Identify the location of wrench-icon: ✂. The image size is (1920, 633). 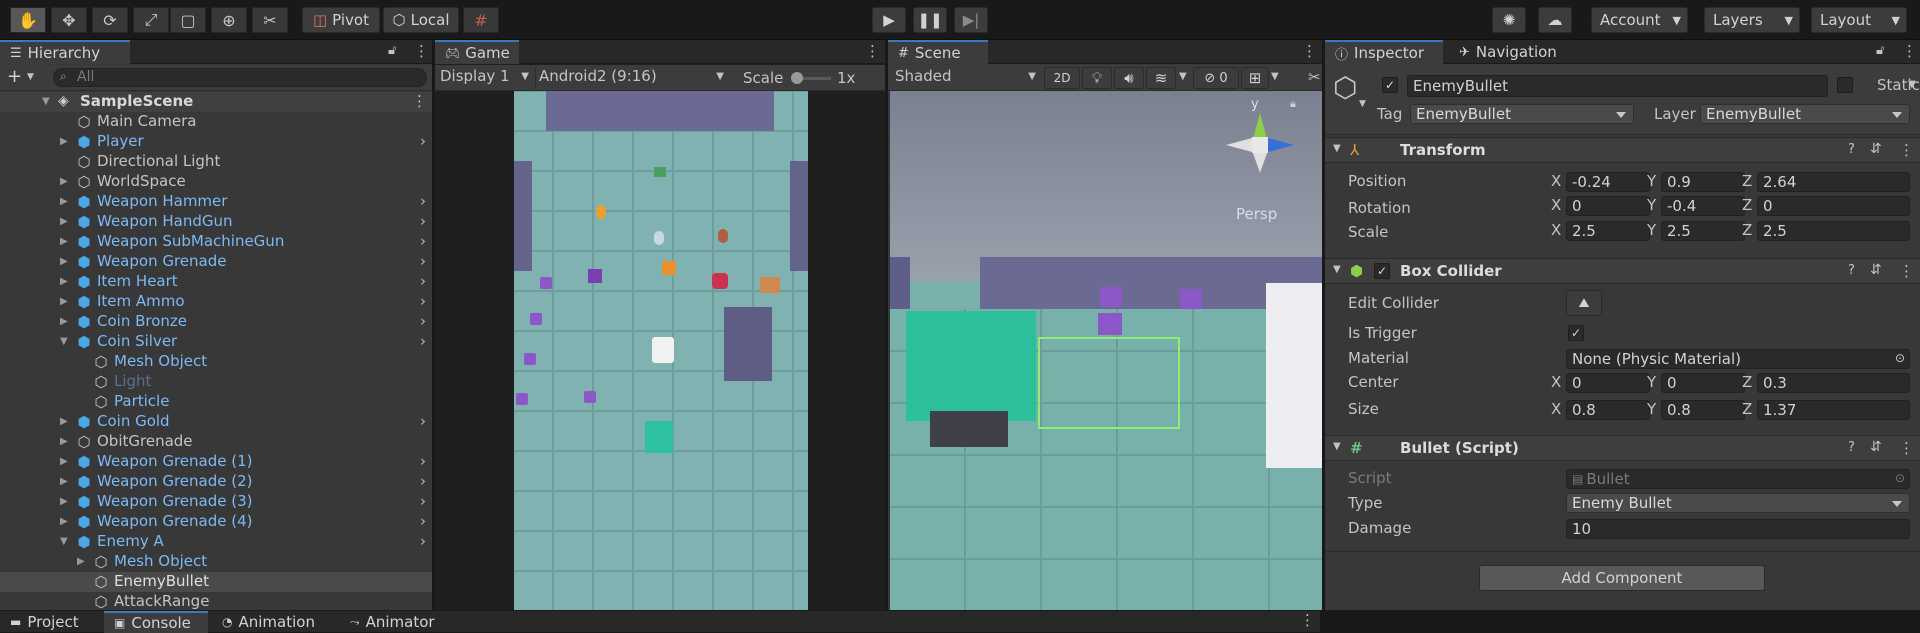
(1314, 77).